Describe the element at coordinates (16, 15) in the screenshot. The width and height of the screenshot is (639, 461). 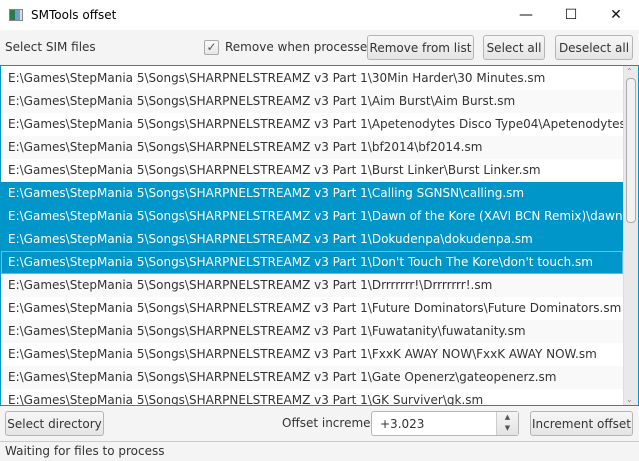
I see `app-icon` at that location.